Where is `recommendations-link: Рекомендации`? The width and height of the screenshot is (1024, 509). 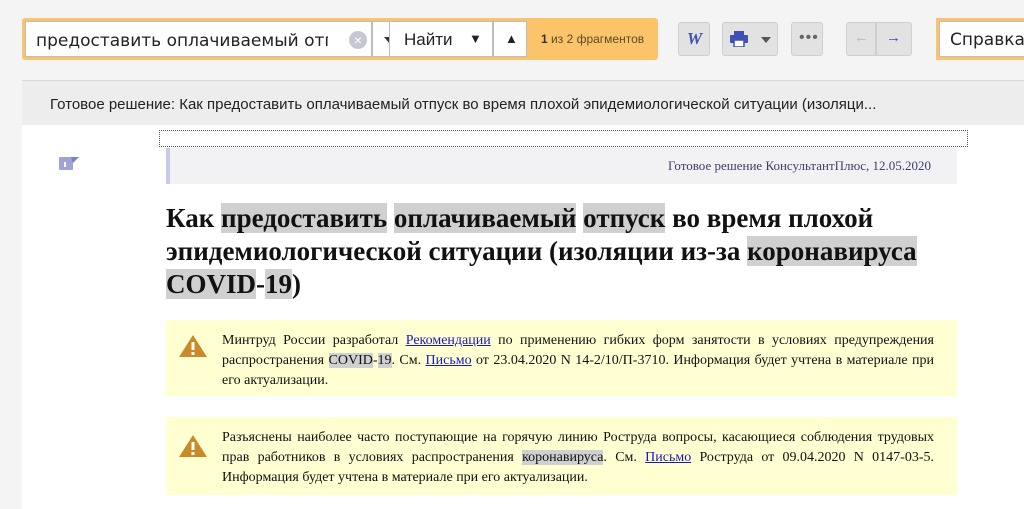
recommendations-link: Рекомендации is located at coordinates (448, 340).